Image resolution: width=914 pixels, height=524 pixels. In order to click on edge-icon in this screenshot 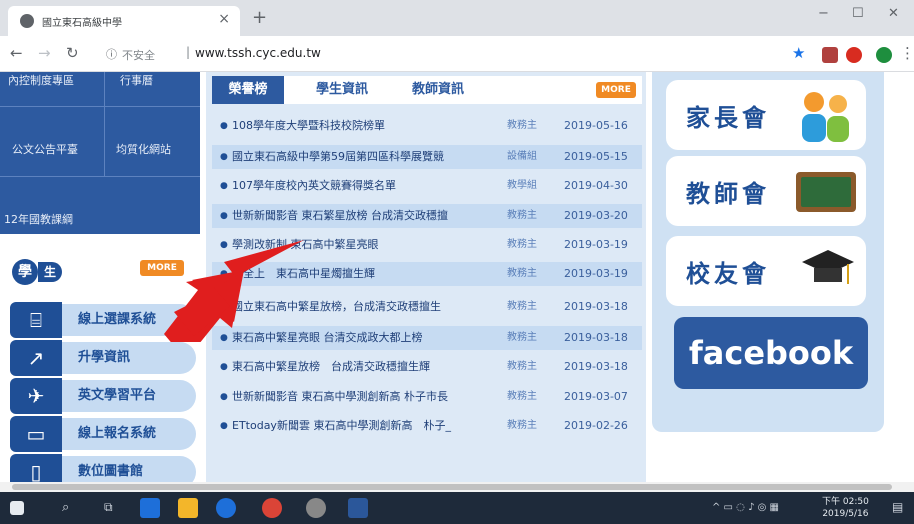, I will do `click(150, 508)`.